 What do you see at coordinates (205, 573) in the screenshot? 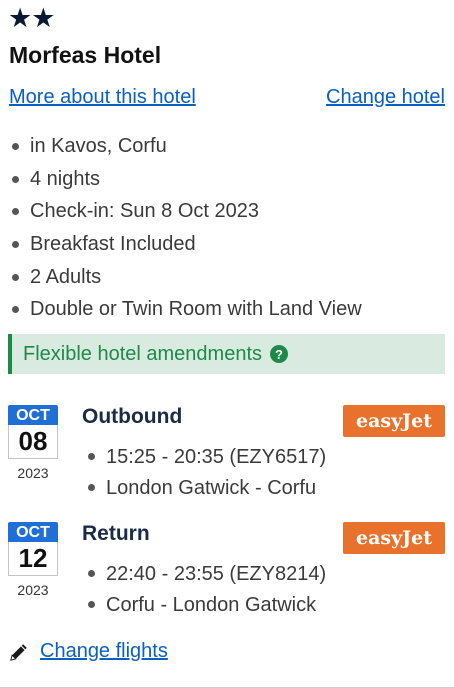
I see `flight-times: 22:40 - 23:55 (EZY8214)` at bounding box center [205, 573].